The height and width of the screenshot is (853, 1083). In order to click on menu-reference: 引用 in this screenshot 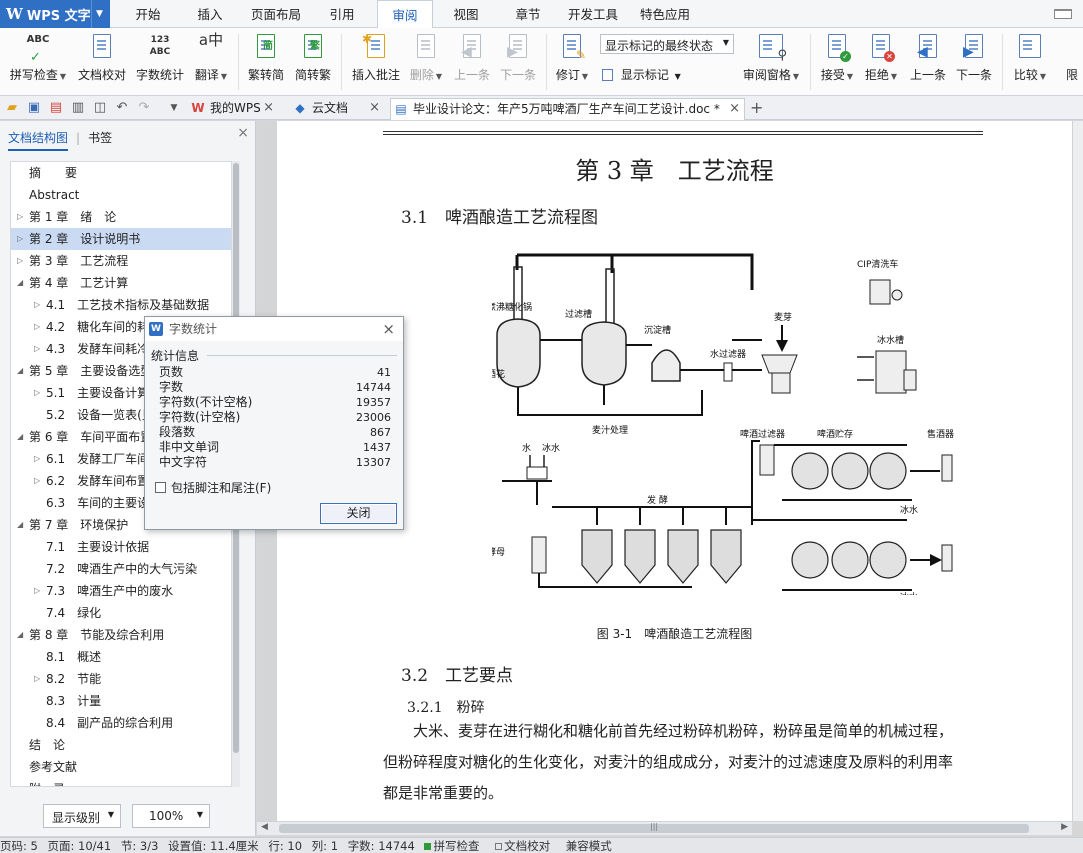, I will do `click(342, 14)`.